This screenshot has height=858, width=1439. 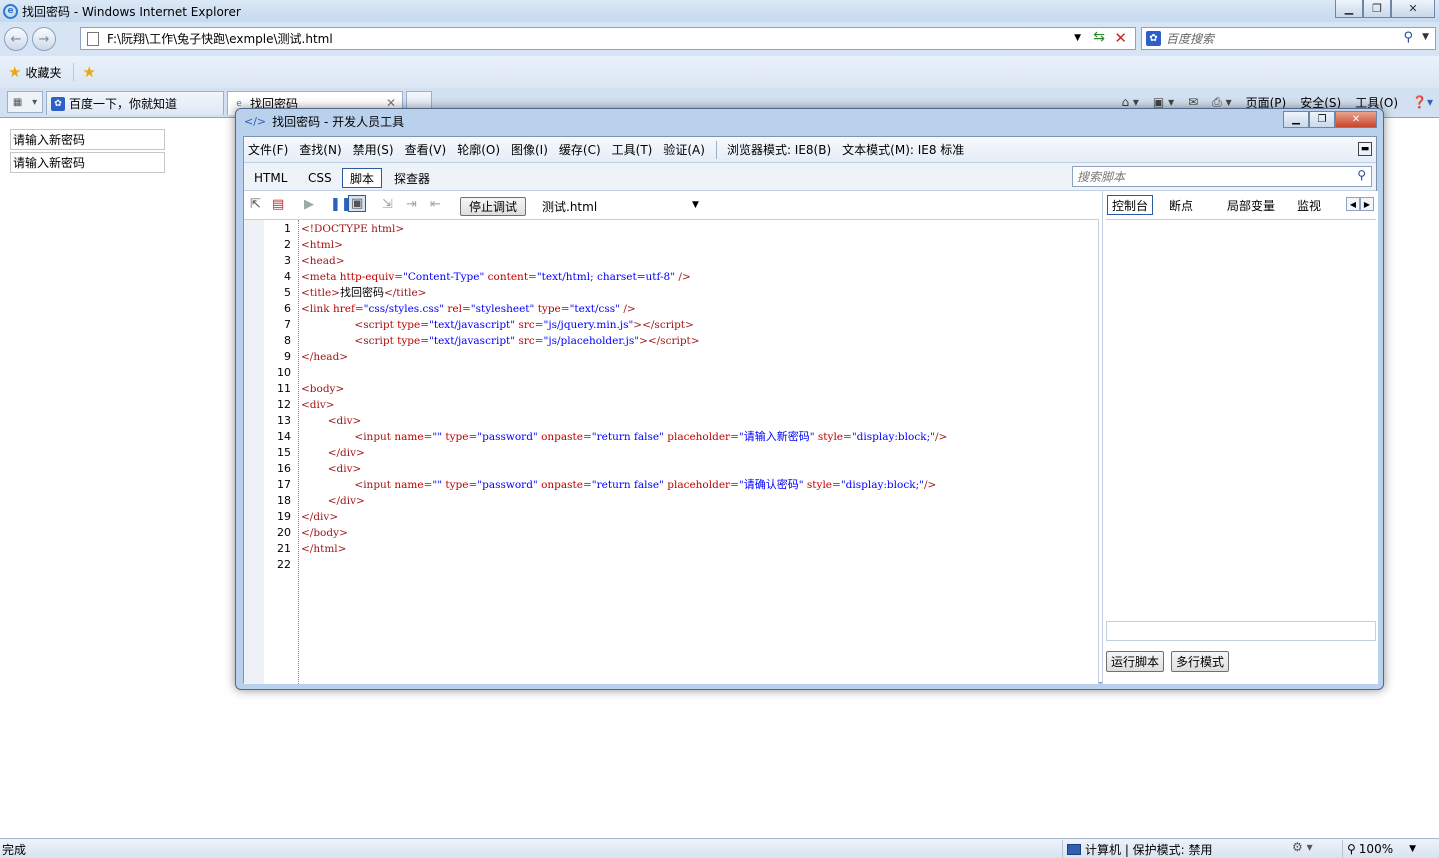 I want to click on menu-validate: 验证(A), so click(x=684, y=149).